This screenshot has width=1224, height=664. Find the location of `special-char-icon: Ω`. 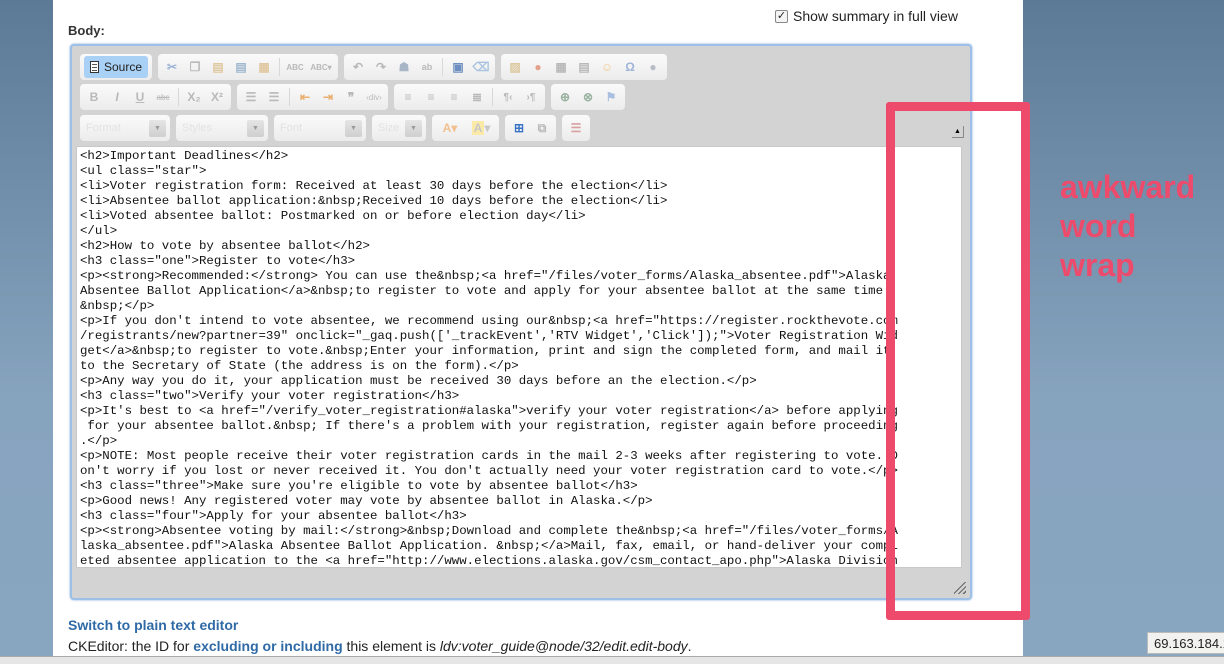

special-char-icon: Ω is located at coordinates (630, 67).